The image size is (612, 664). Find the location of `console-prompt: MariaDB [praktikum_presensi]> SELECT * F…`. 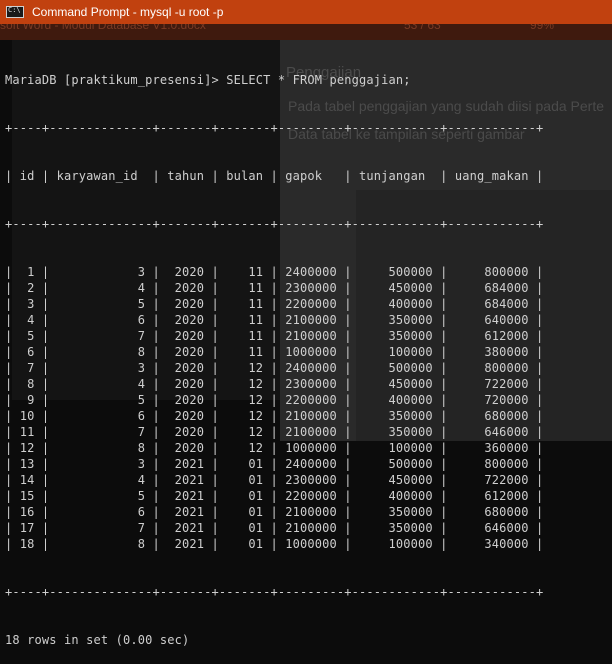

console-prompt: MariaDB [praktikum_presensi]> SELECT * F… is located at coordinates (208, 80).